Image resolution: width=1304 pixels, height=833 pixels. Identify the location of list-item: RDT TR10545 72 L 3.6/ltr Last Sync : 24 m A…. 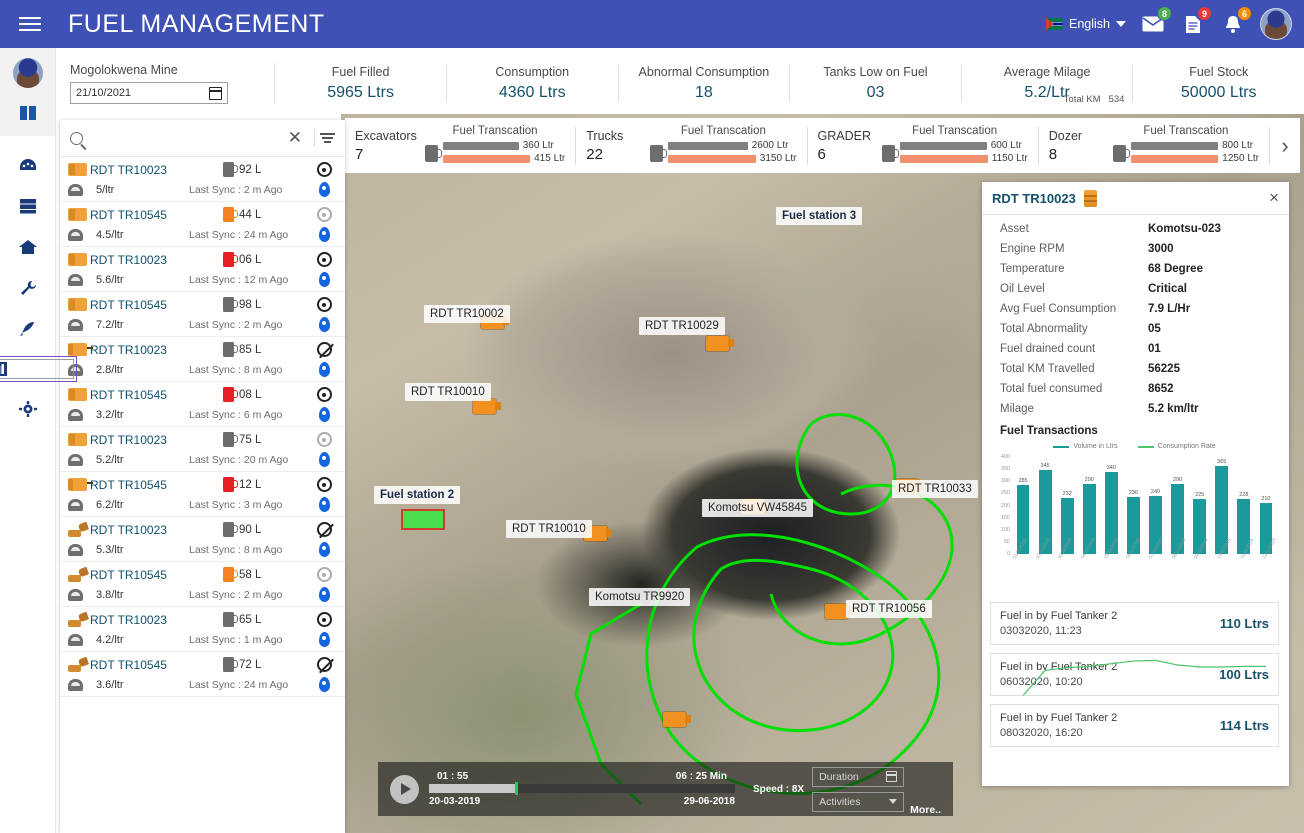
(202, 674).